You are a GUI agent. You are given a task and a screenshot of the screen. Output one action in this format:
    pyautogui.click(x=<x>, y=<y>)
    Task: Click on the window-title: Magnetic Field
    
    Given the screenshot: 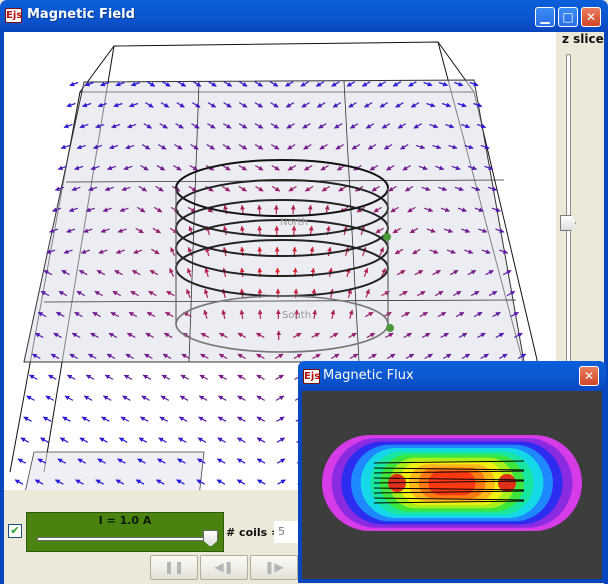 What is the action you would take?
    pyautogui.click(x=81, y=14)
    